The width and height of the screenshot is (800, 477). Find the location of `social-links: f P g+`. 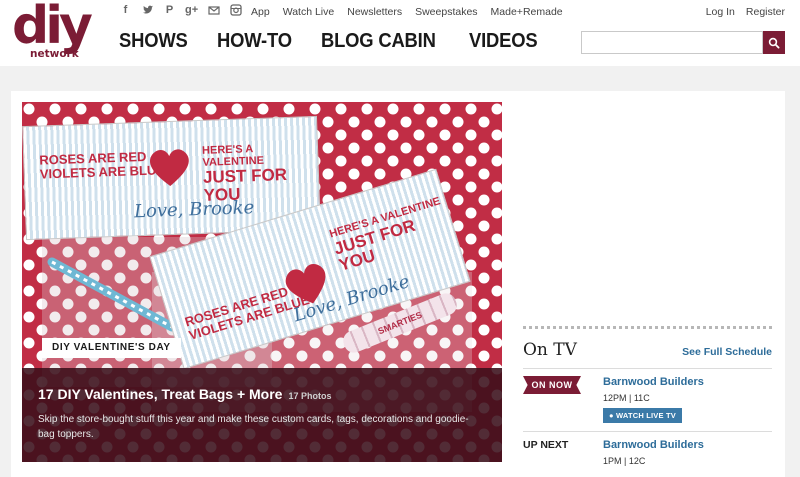

social-links: f P g+ is located at coordinates (180, 10).